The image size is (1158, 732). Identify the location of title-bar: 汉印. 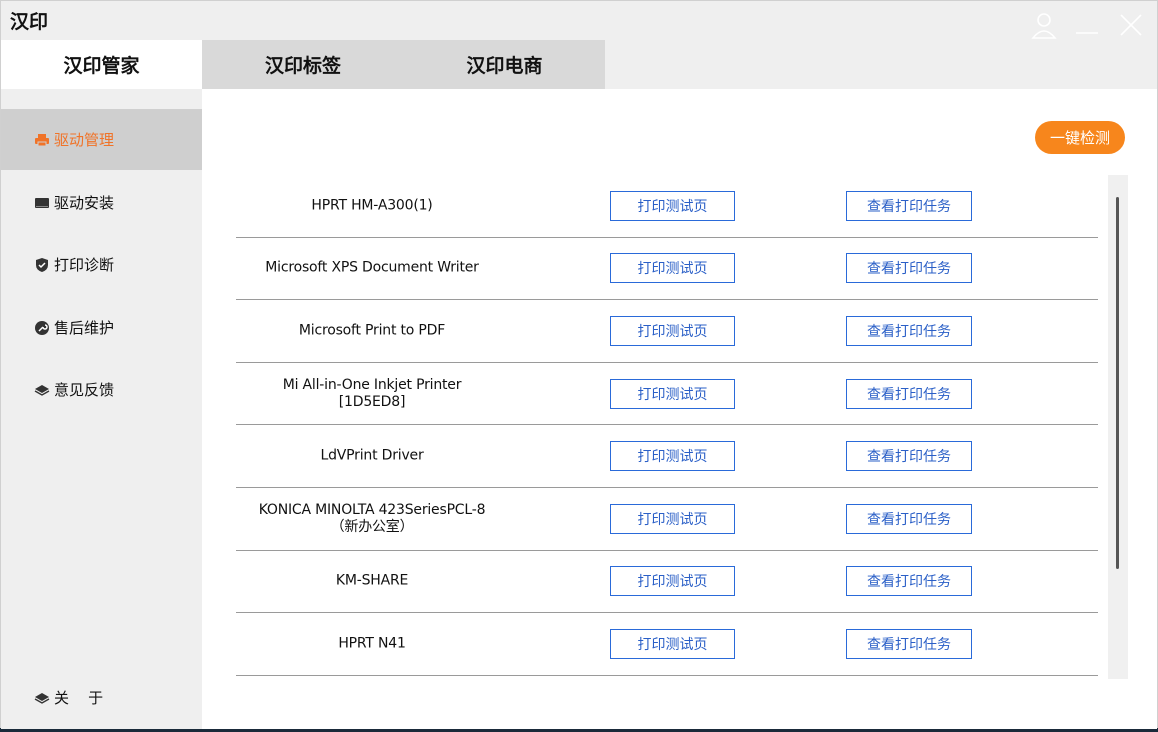
(579, 20).